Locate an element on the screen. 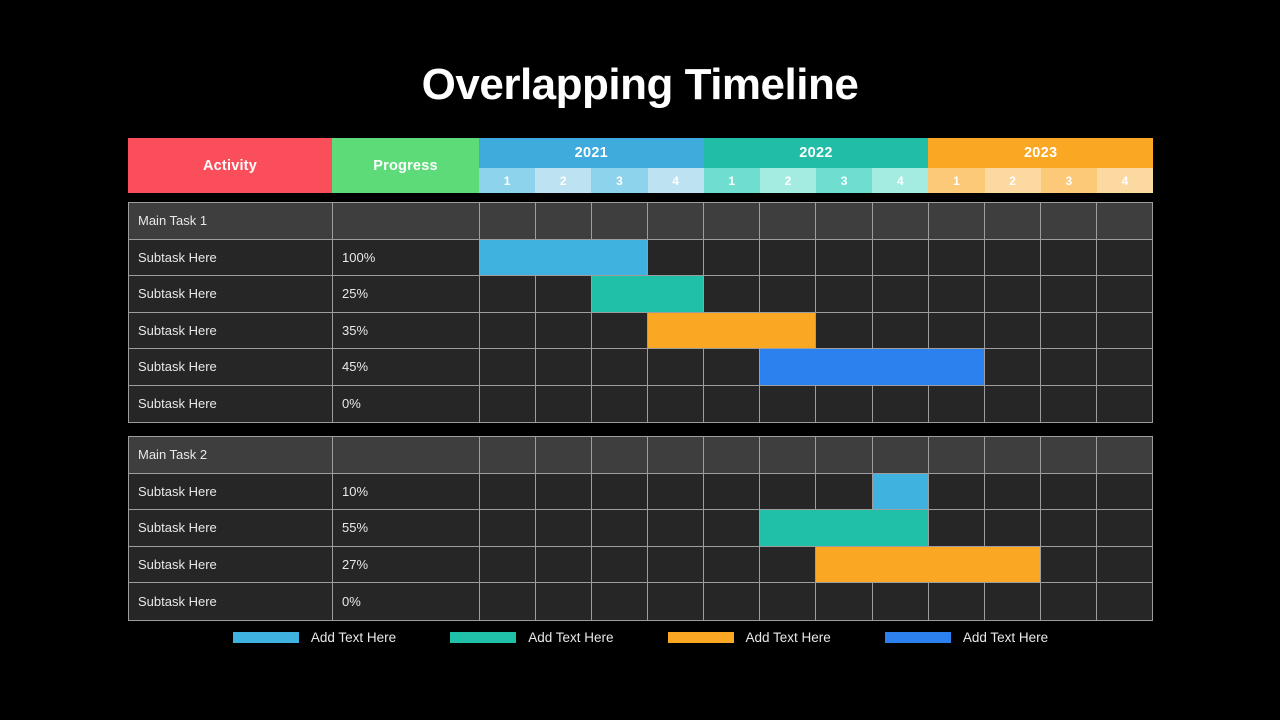 This screenshot has height=720, width=1280. subtask-row: Subtask Here 45% is located at coordinates (640, 367).